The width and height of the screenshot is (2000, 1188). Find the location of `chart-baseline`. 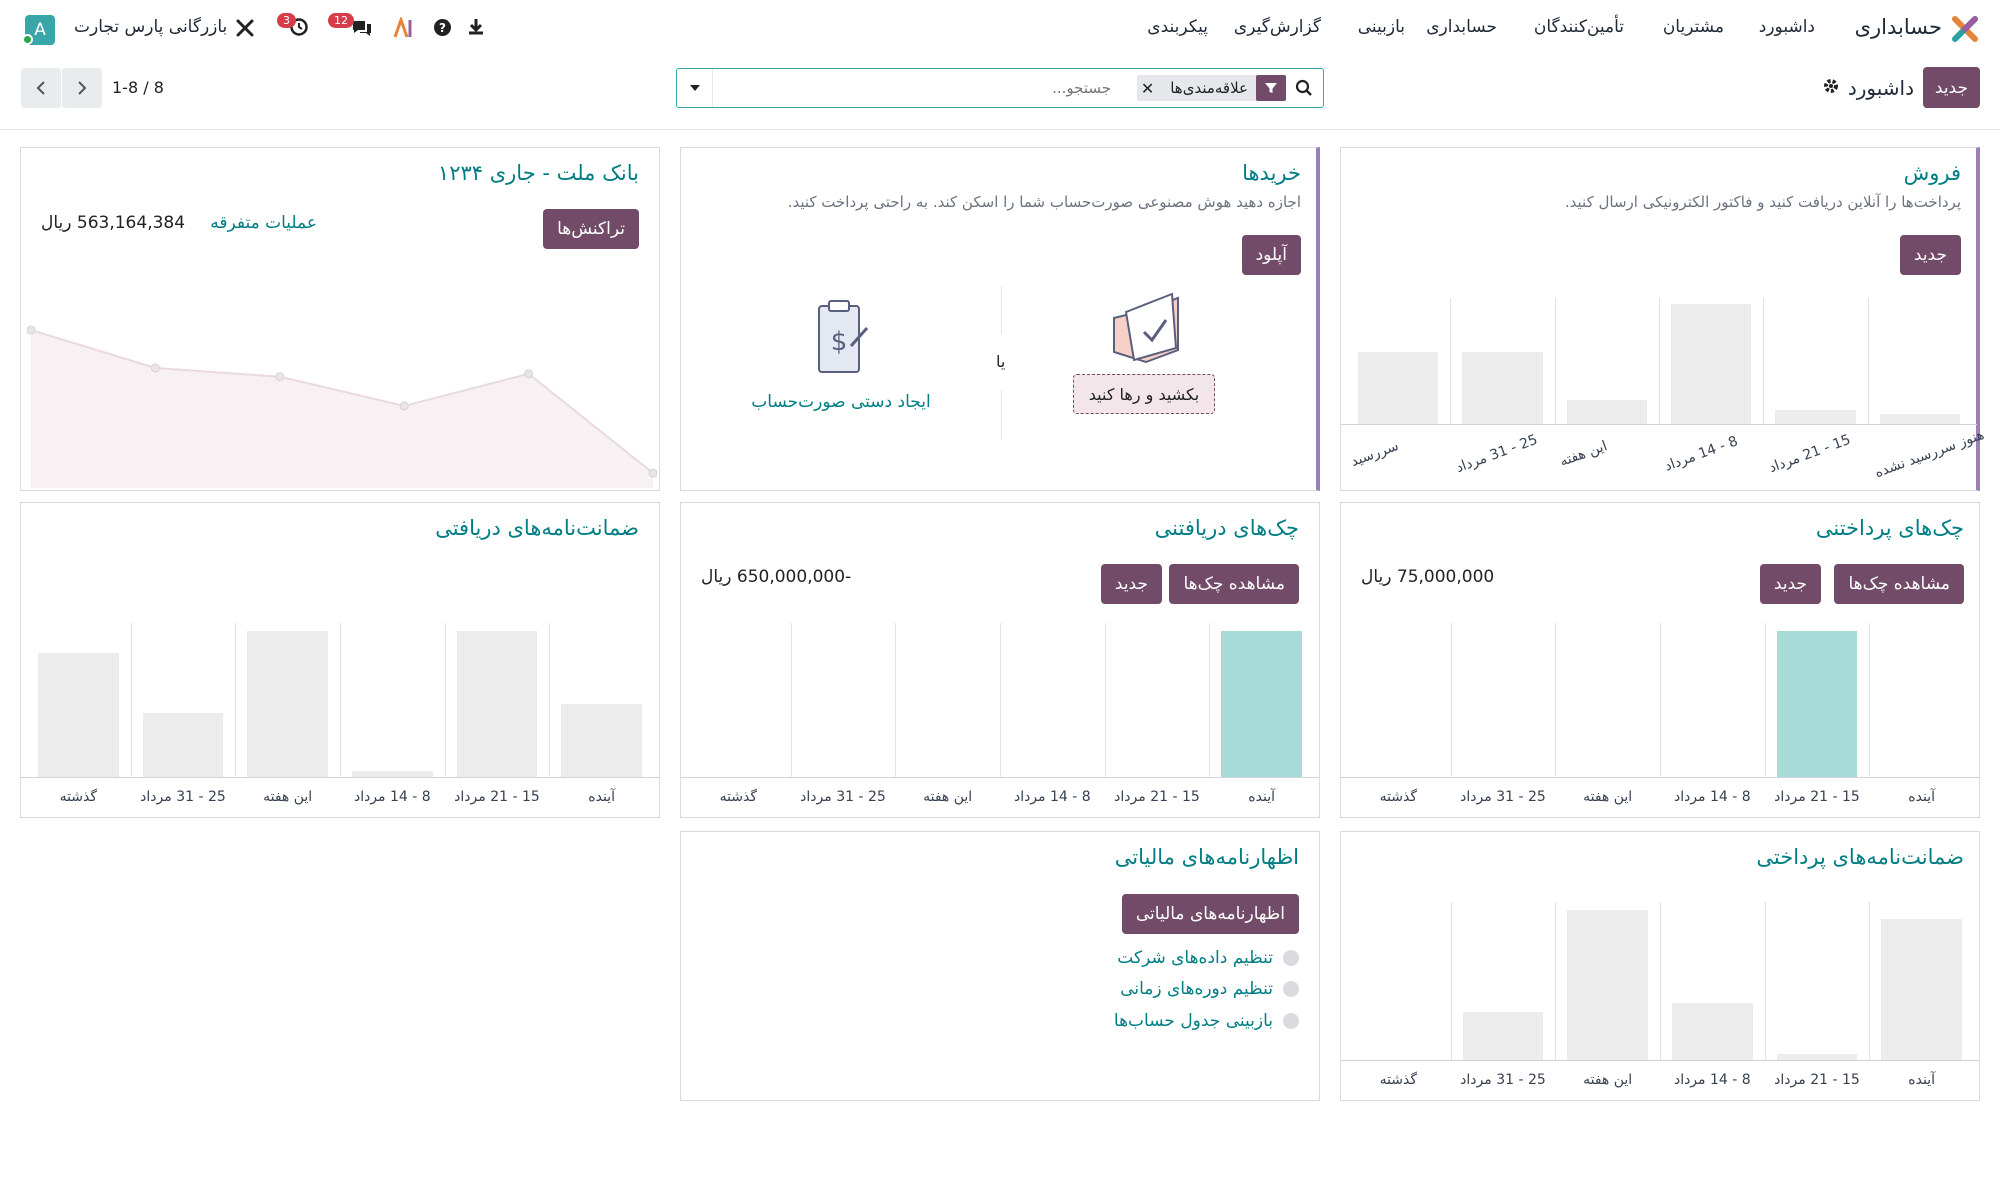

chart-baseline is located at coordinates (1659, 424).